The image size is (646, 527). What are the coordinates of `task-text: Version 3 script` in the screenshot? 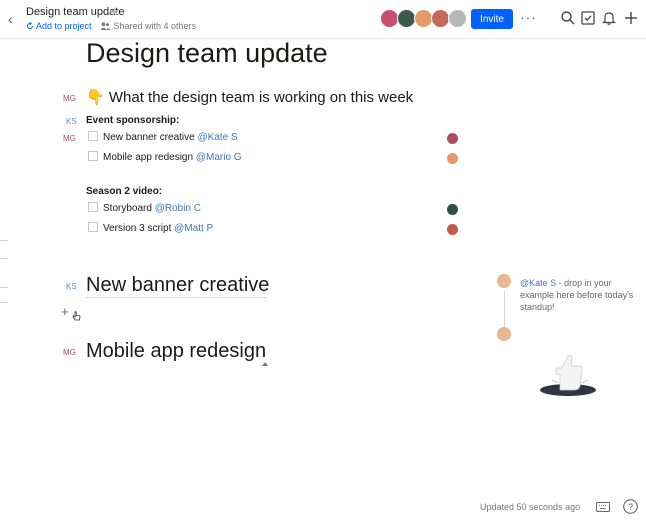 It's located at (137, 228).